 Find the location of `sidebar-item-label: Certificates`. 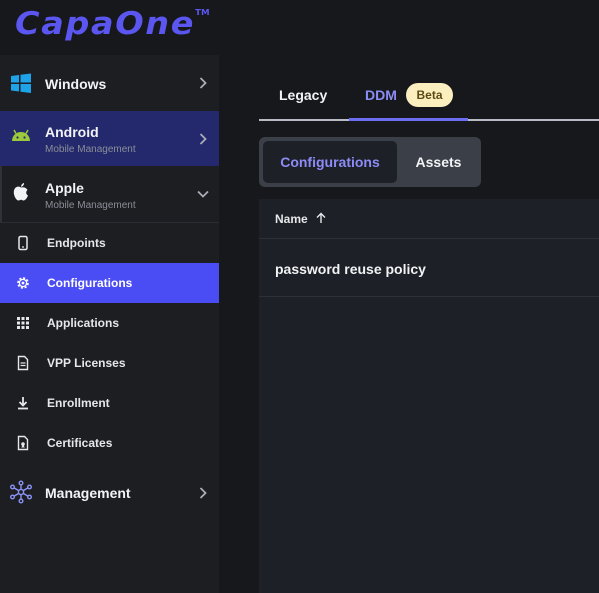

sidebar-item-label: Certificates is located at coordinates (80, 443).